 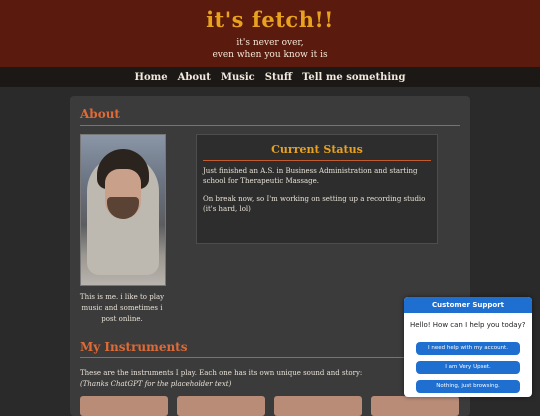 What do you see at coordinates (353, 77) in the screenshot?
I see `nav-tell-me-something-link: Tell me something` at bounding box center [353, 77].